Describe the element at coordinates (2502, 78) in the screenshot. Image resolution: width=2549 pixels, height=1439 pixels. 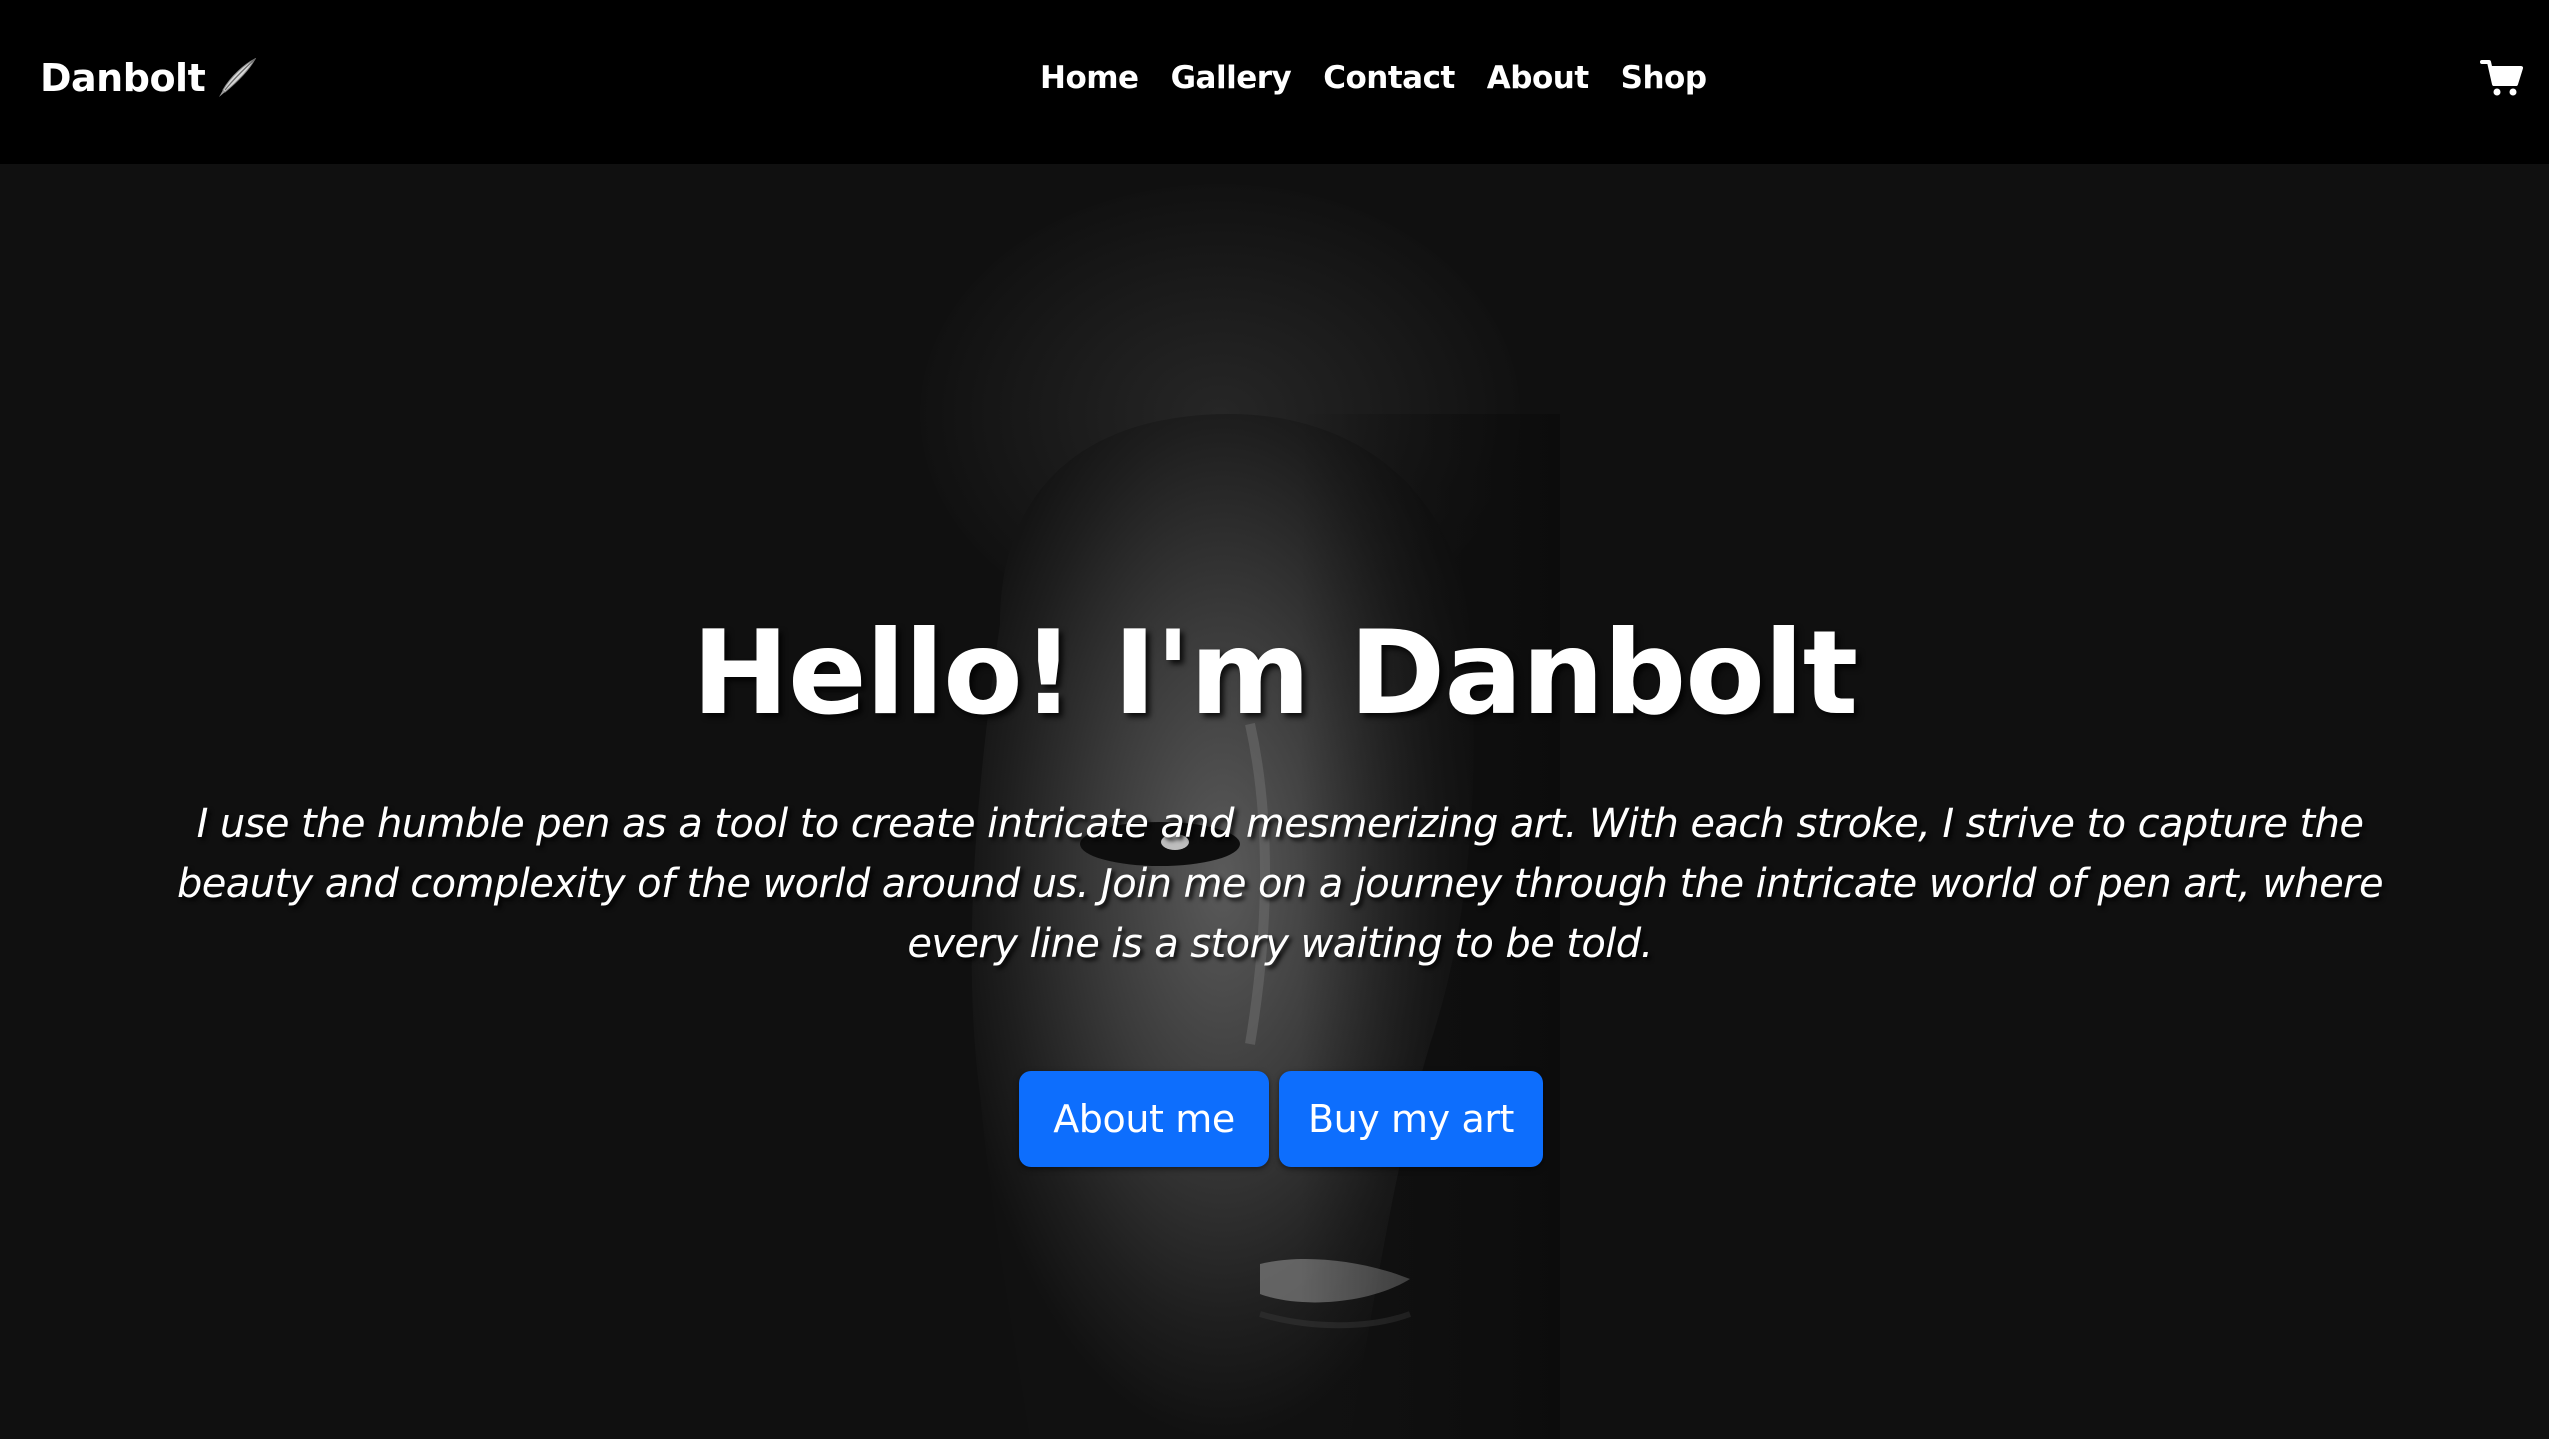
I see `shopping-cart-icon` at that location.